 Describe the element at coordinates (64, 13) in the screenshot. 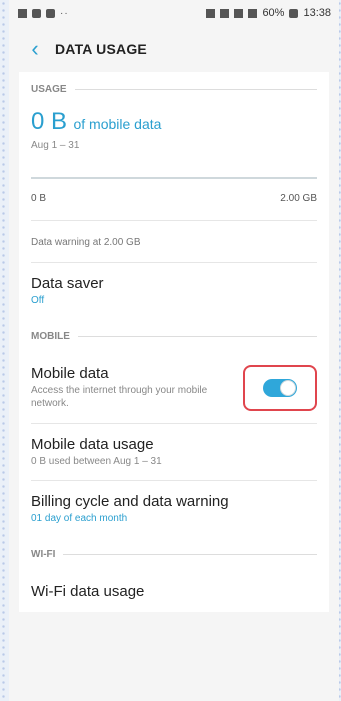

I see `more-notifications-icon: ··` at that location.